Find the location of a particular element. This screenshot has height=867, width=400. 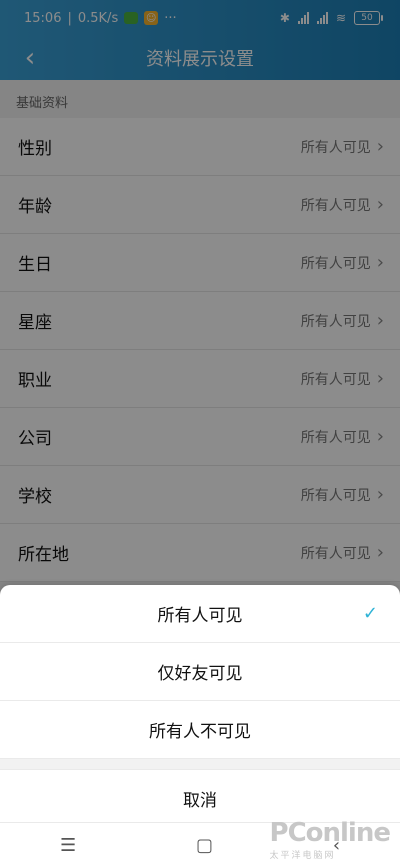

home-icon: ▢ is located at coordinates (204, 845).